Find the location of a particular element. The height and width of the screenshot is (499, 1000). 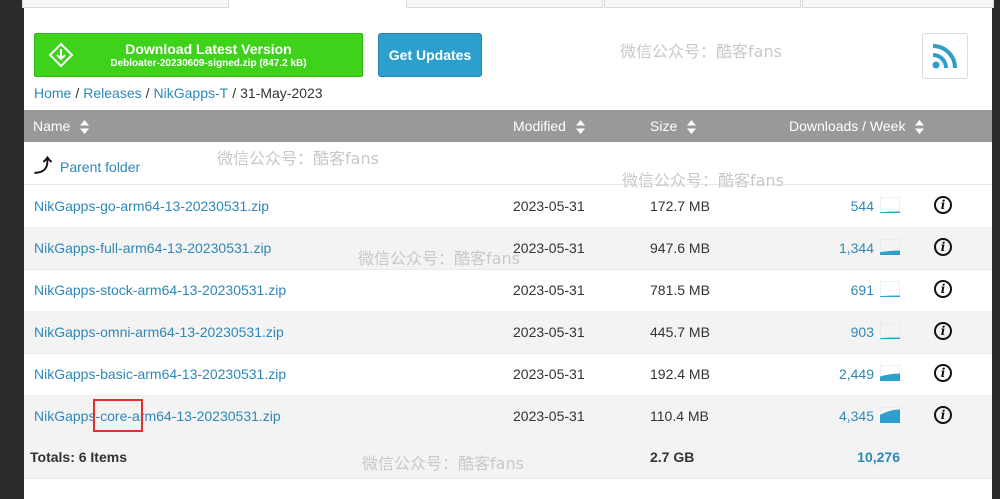

column-modified-header: Modified is located at coordinates (549, 126).